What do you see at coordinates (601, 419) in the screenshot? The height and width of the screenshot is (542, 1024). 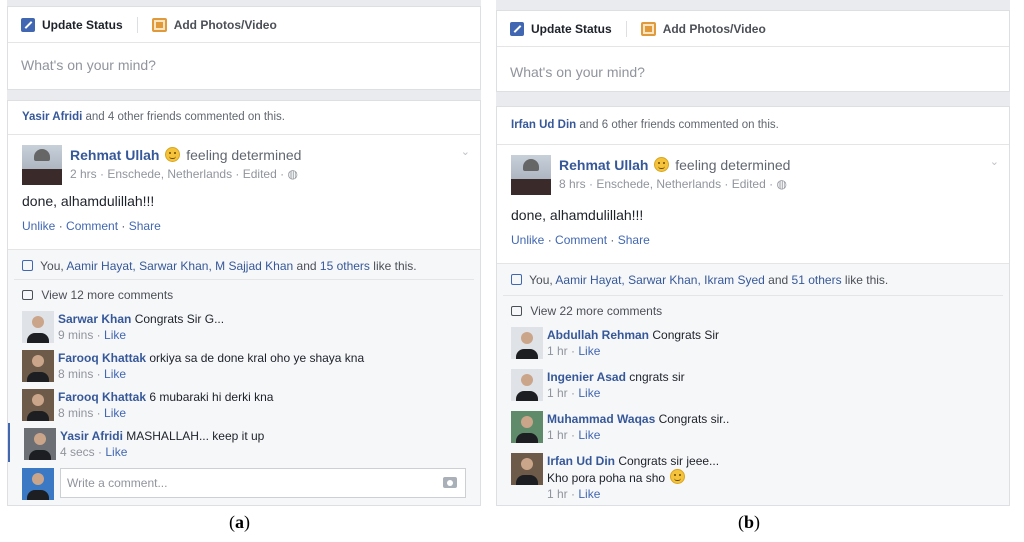 I see `commenter-name: Muhammad Waqas` at bounding box center [601, 419].